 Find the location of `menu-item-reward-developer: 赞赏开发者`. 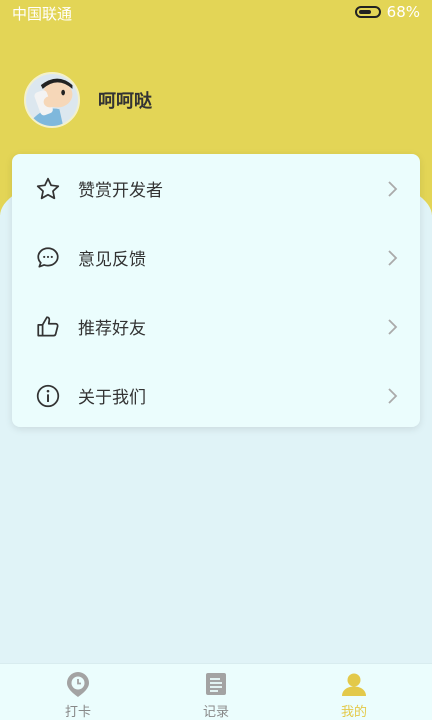

menu-item-reward-developer: 赞赏开发者 is located at coordinates (216, 188).